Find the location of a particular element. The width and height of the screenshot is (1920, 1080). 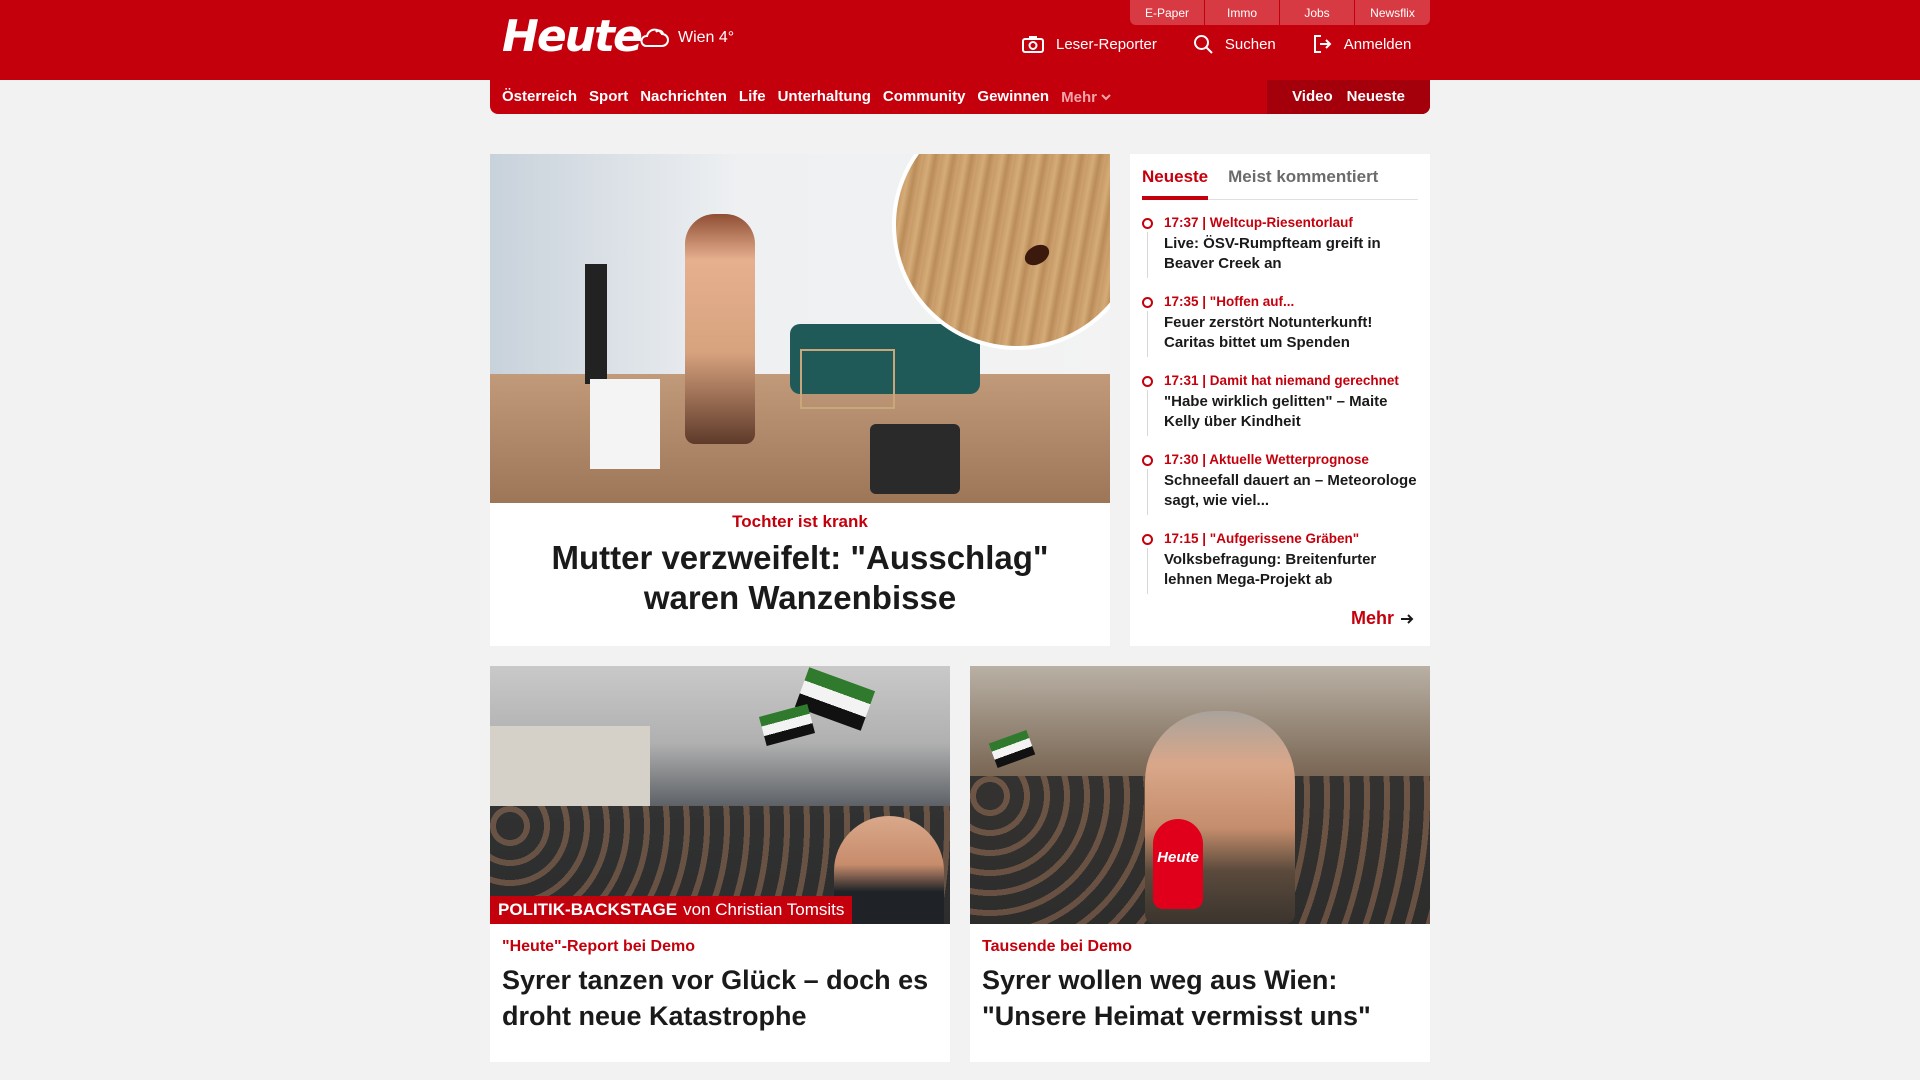

ribbon-author: von Christian Tomsits is located at coordinates (764, 909).